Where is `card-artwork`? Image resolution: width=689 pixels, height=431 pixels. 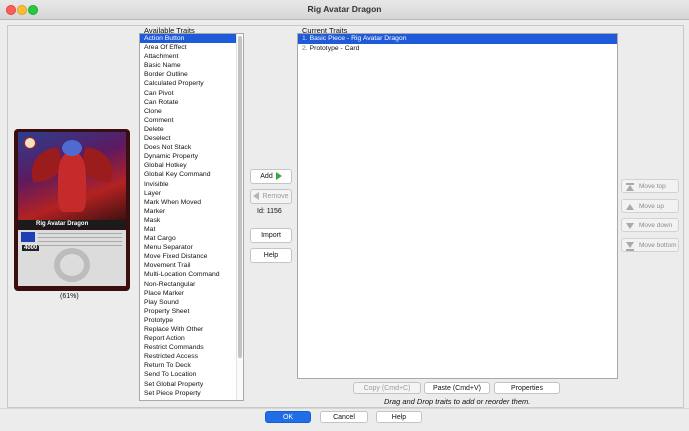 card-artwork is located at coordinates (72, 176).